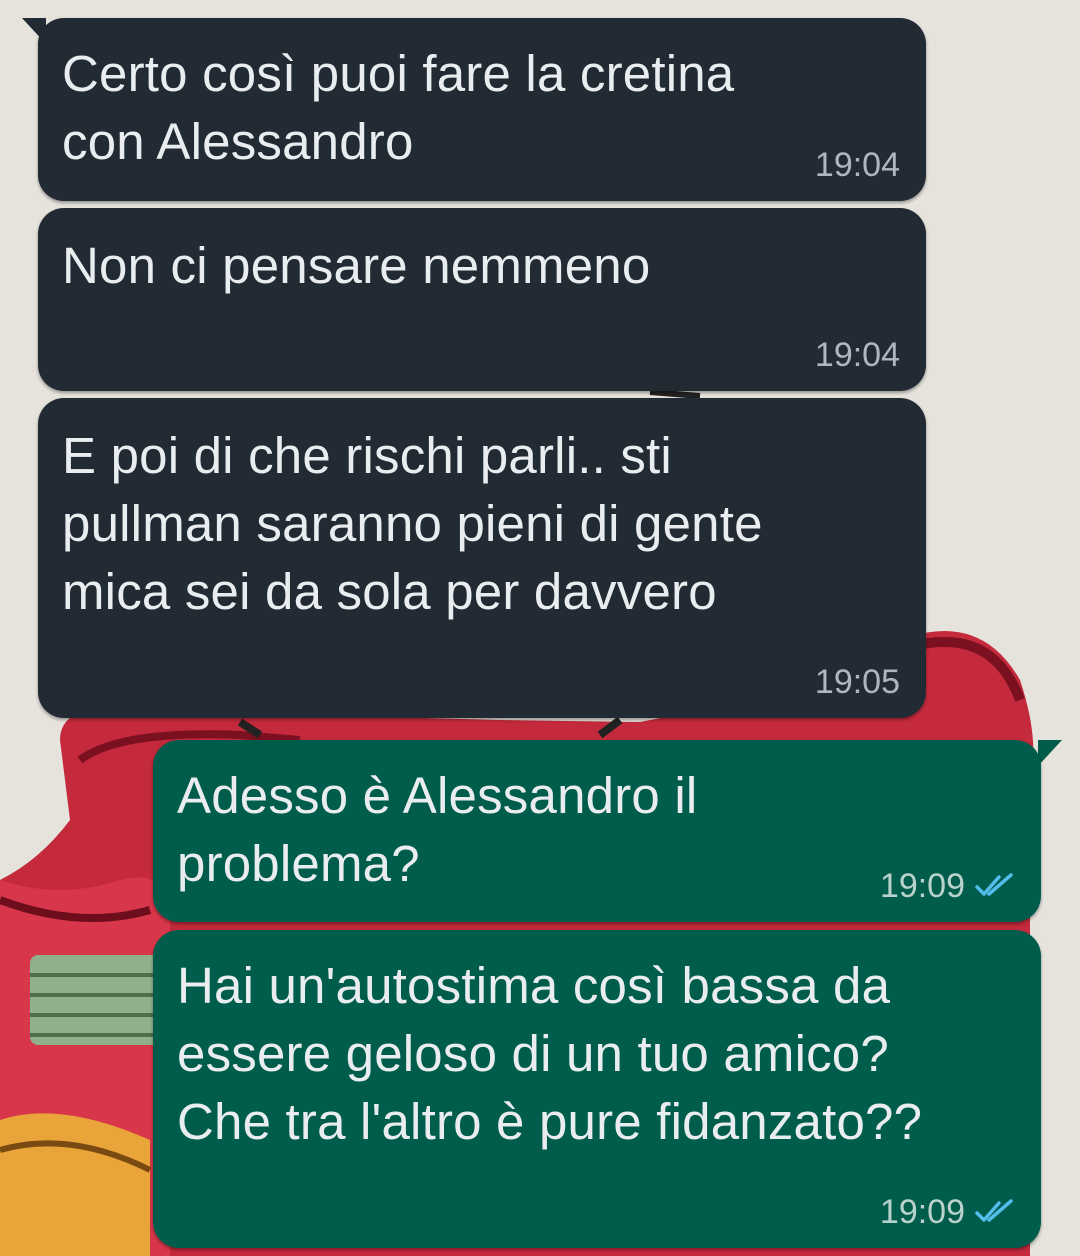 Image resolution: width=1080 pixels, height=1256 pixels. I want to click on bubble-tail-outgoing, so click(1050, 753).